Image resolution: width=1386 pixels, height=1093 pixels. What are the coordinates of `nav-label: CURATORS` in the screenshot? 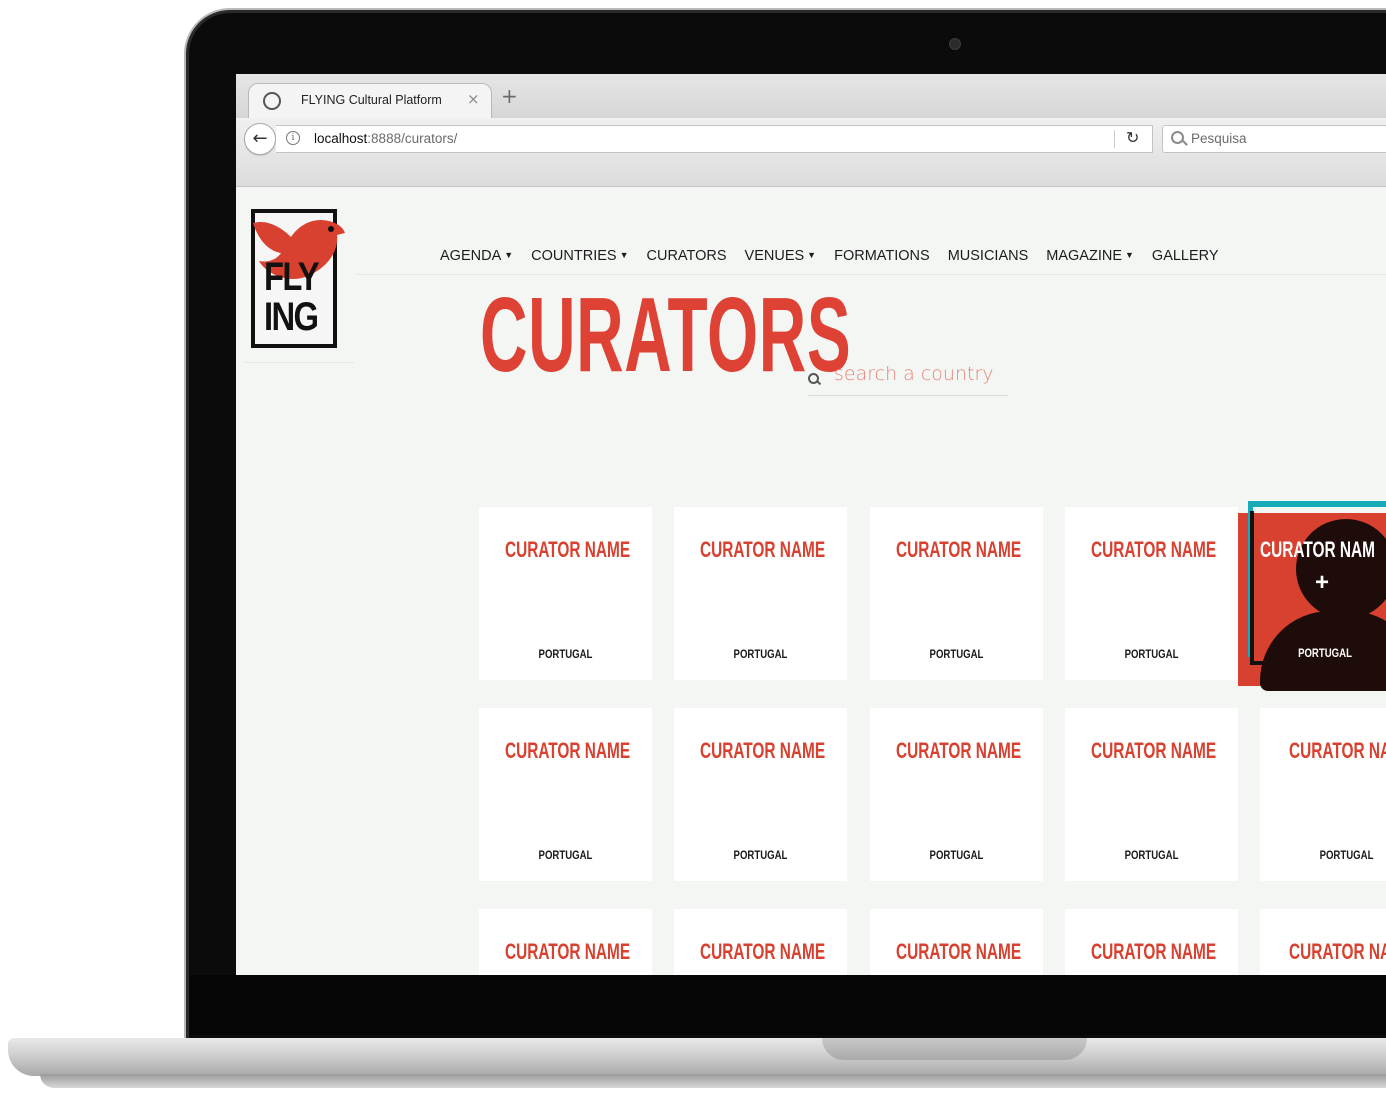 It's located at (686, 256).